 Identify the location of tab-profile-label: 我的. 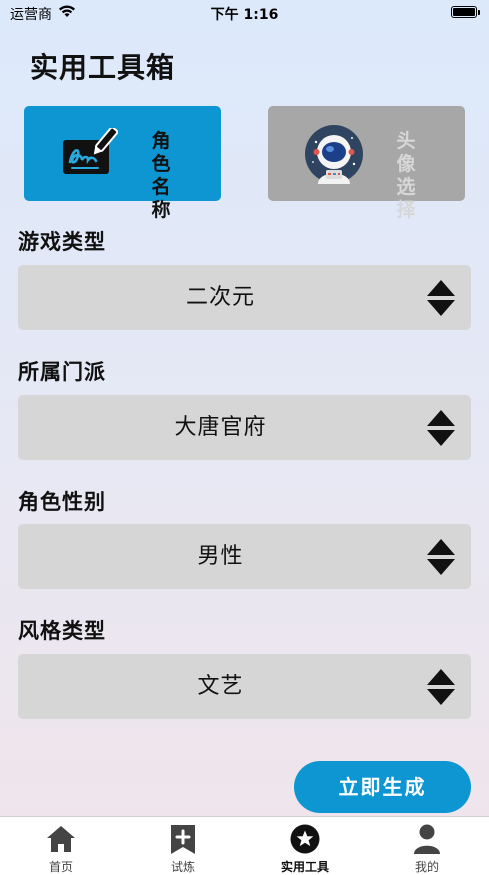
(426, 867).